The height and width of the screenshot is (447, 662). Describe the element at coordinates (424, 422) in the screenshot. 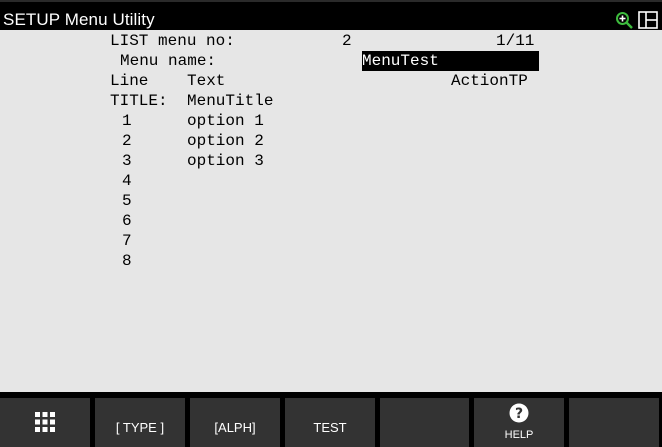

I see `f5-button` at that location.